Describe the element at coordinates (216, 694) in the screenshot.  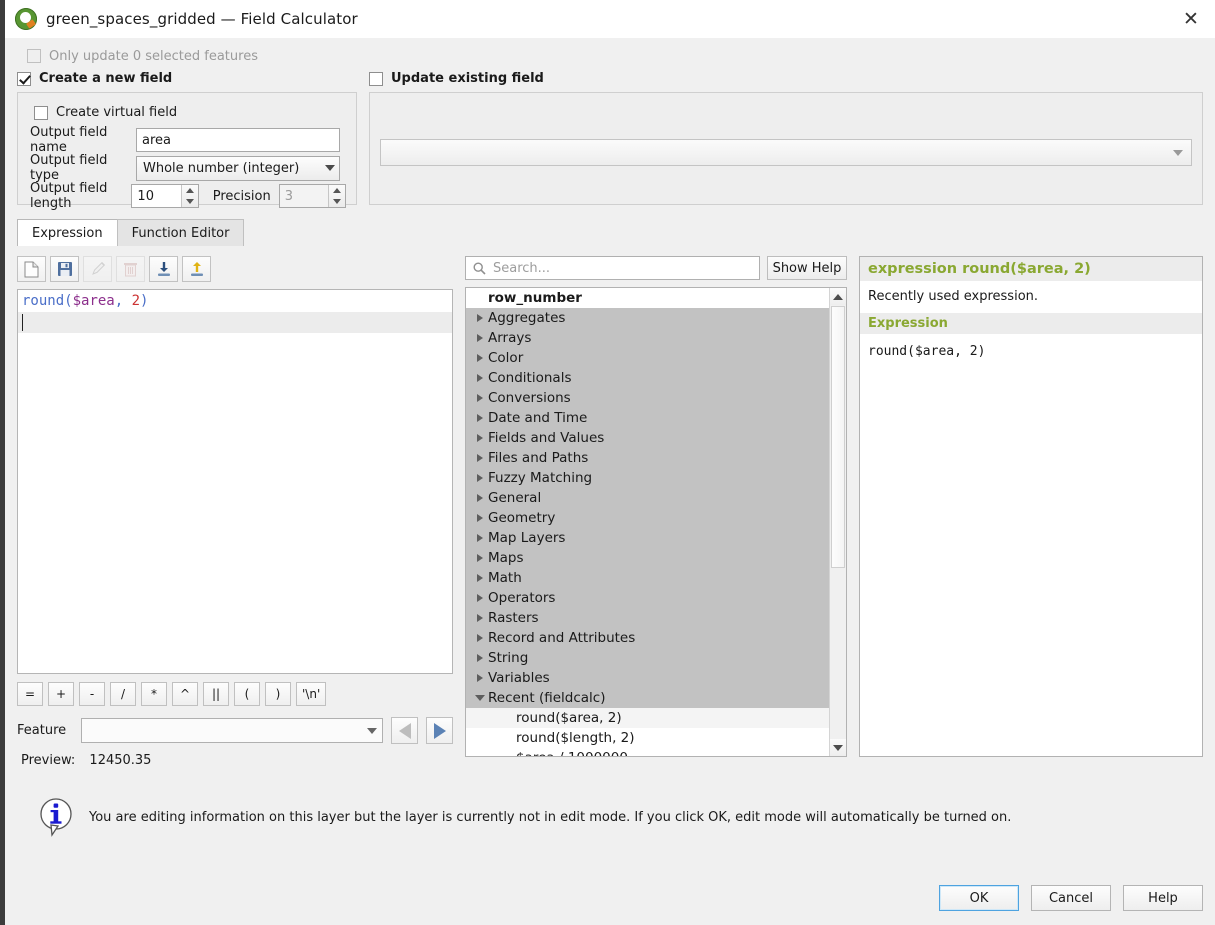
I see `operator-concat-button: ||` at that location.